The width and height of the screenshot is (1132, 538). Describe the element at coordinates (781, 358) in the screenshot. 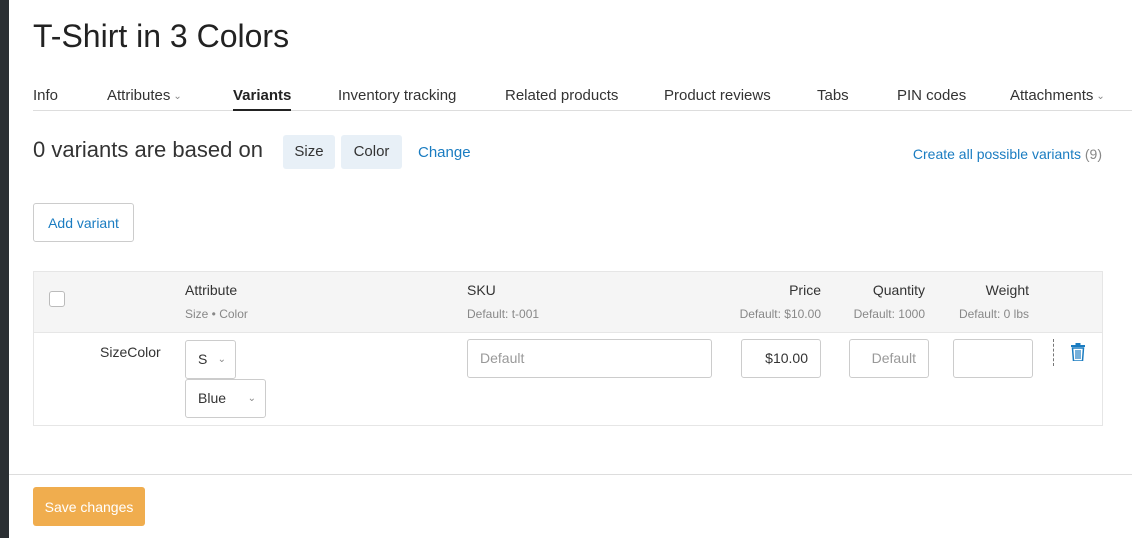

I see `price-input: $10.00` at that location.